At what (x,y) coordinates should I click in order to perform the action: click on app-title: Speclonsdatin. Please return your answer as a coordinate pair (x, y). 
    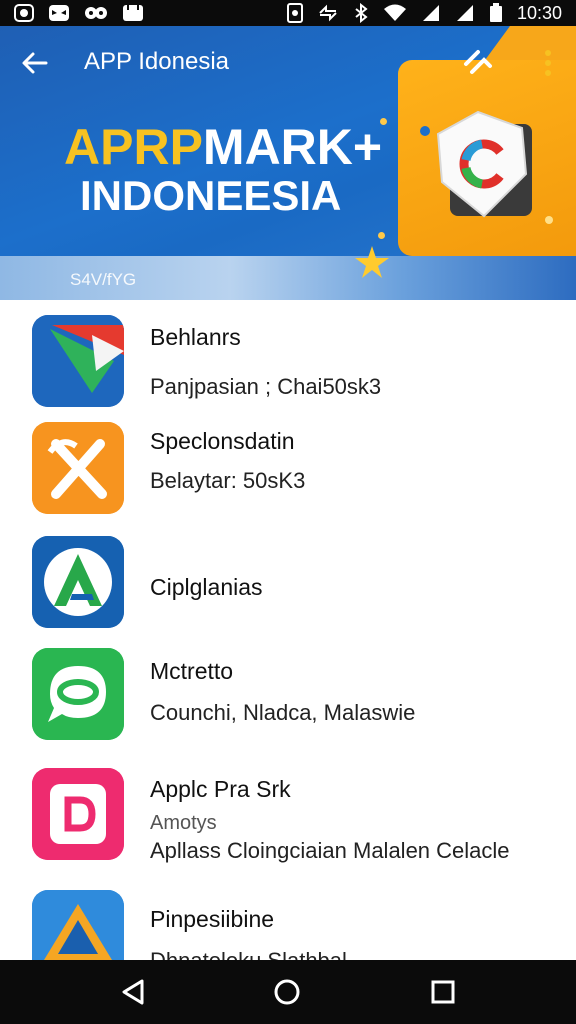
    Looking at the image, I should click on (222, 441).